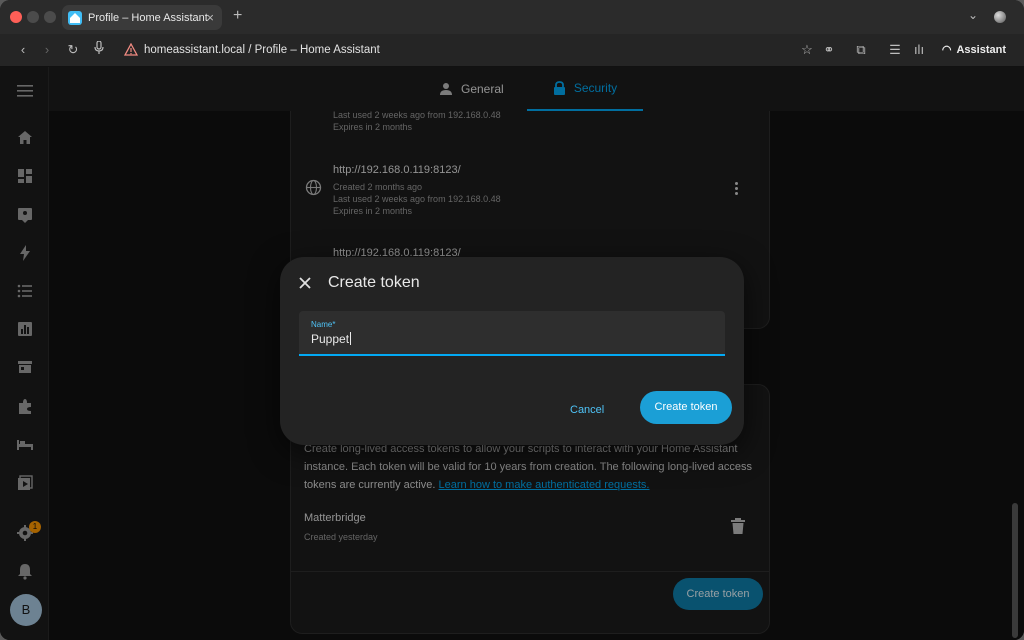 This screenshot has width=1024, height=640. I want to click on field-label: Name*, so click(323, 324).